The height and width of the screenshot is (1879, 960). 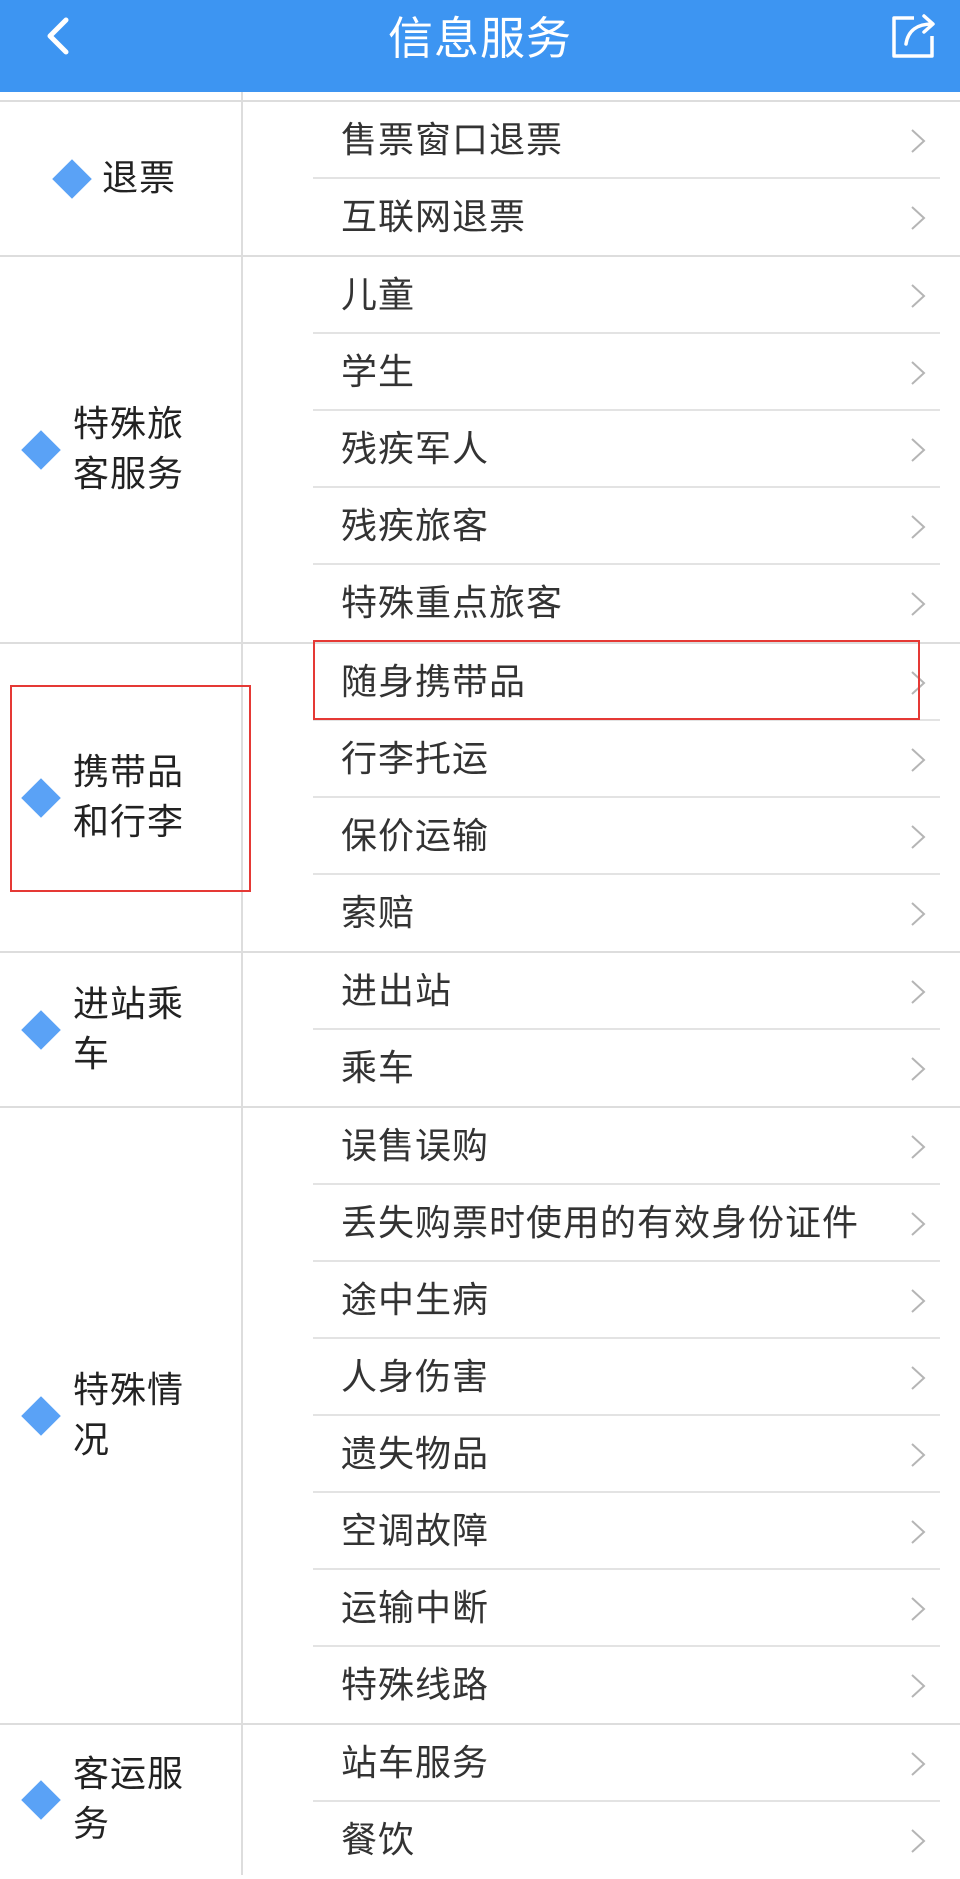 I want to click on list-item-label: 随身携带品, so click(x=434, y=682).